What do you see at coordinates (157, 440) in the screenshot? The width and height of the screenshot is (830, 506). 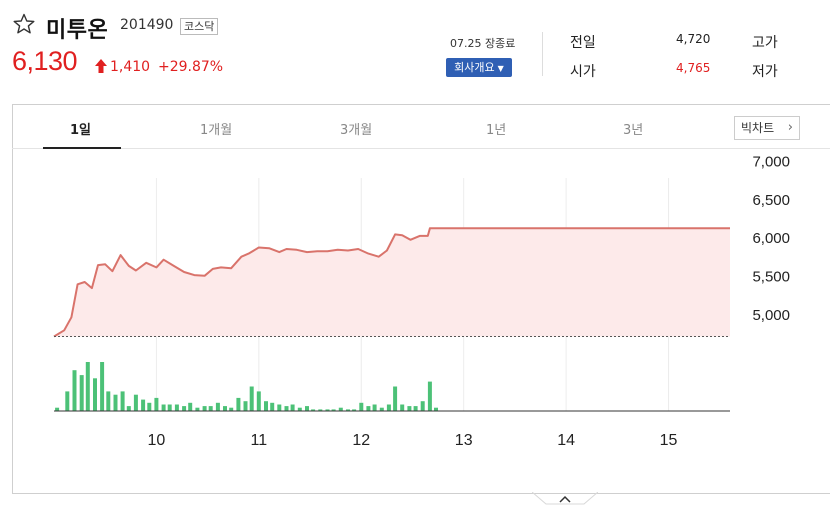 I see `x-tick-label: 10` at bounding box center [157, 440].